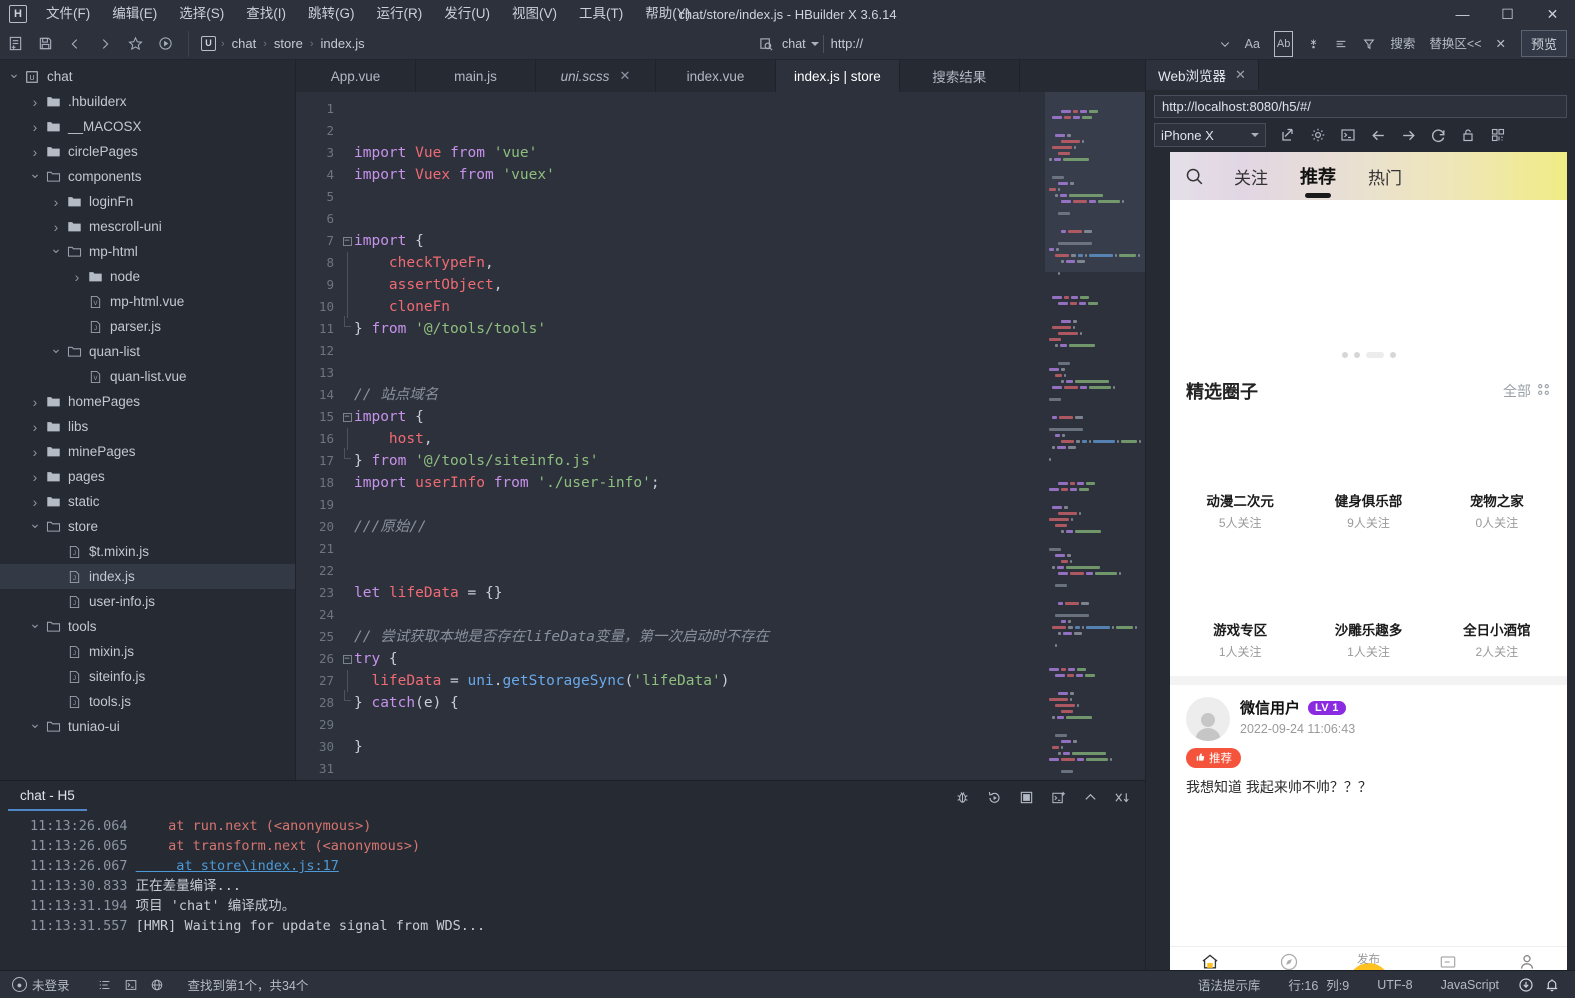  I want to click on tree-item-user-info-js: Juser-info.js, so click(147, 601).